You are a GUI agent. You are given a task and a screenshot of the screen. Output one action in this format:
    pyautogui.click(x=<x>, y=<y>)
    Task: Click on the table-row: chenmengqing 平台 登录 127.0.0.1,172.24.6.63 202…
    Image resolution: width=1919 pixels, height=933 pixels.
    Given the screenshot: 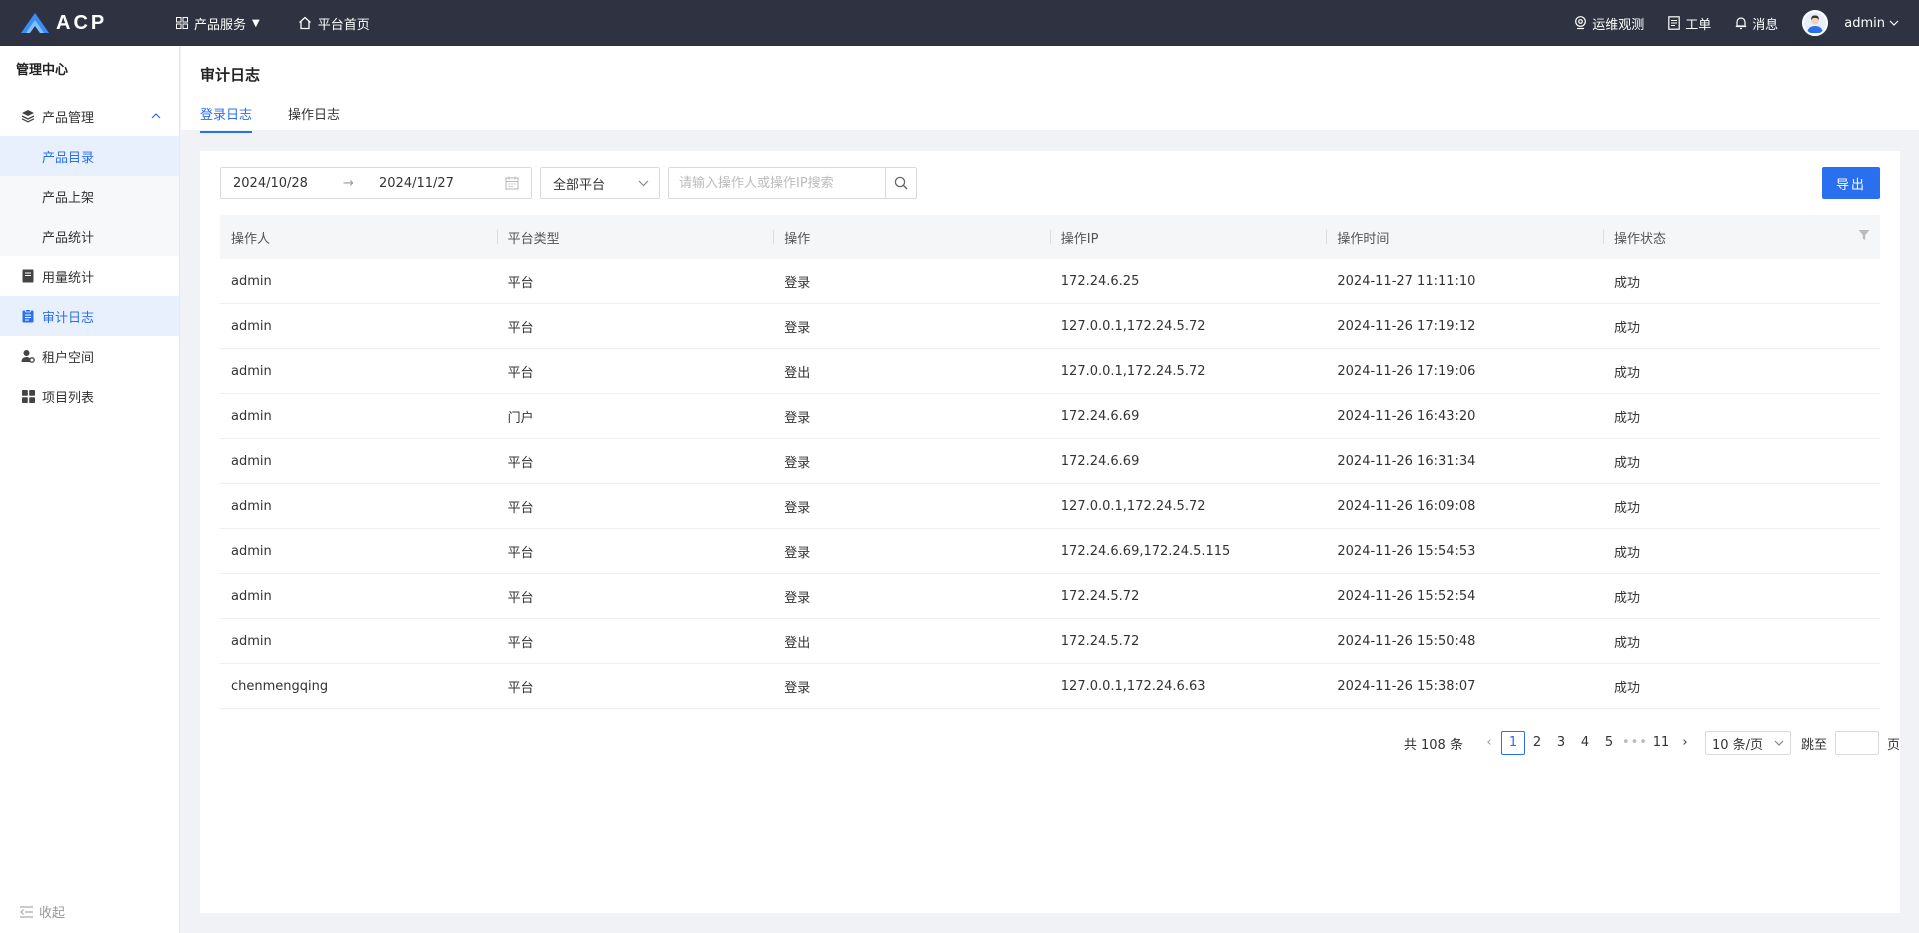 What is the action you would take?
    pyautogui.click(x=1050, y=686)
    